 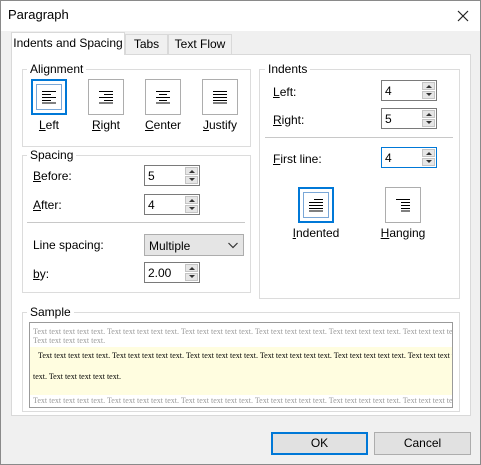 I want to click on indent-left-label: Left:, so click(x=285, y=92).